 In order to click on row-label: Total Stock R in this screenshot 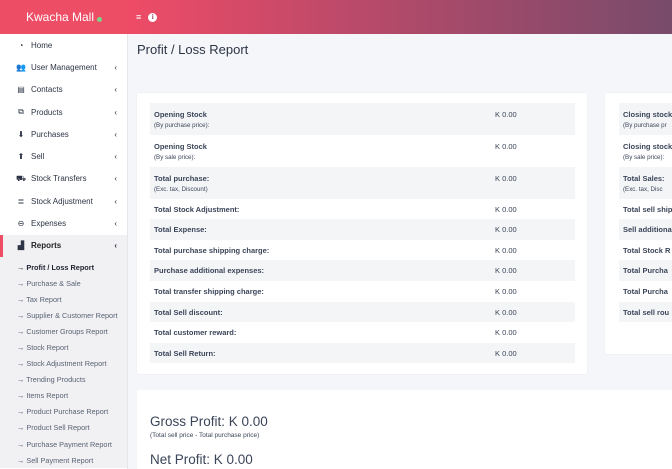, I will do `click(647, 250)`.